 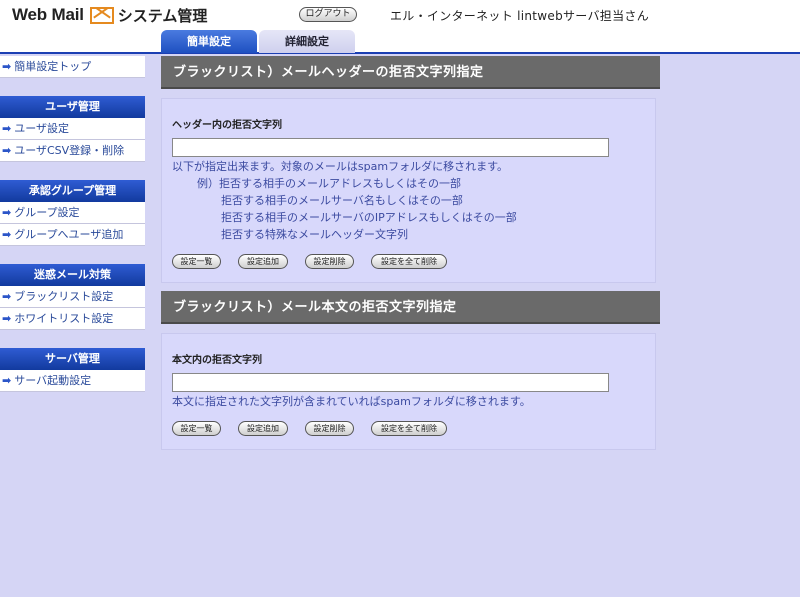 I want to click on header-filter-label: ヘッダー内の拒否文字列, so click(x=227, y=125).